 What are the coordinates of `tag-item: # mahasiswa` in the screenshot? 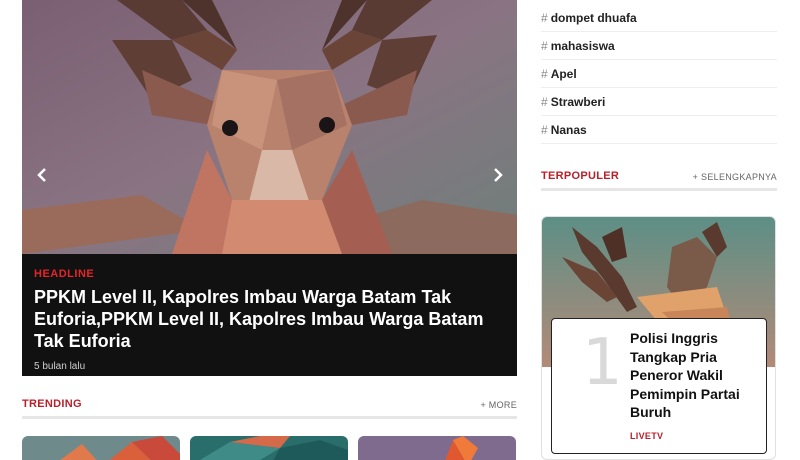 It's located at (659, 46).